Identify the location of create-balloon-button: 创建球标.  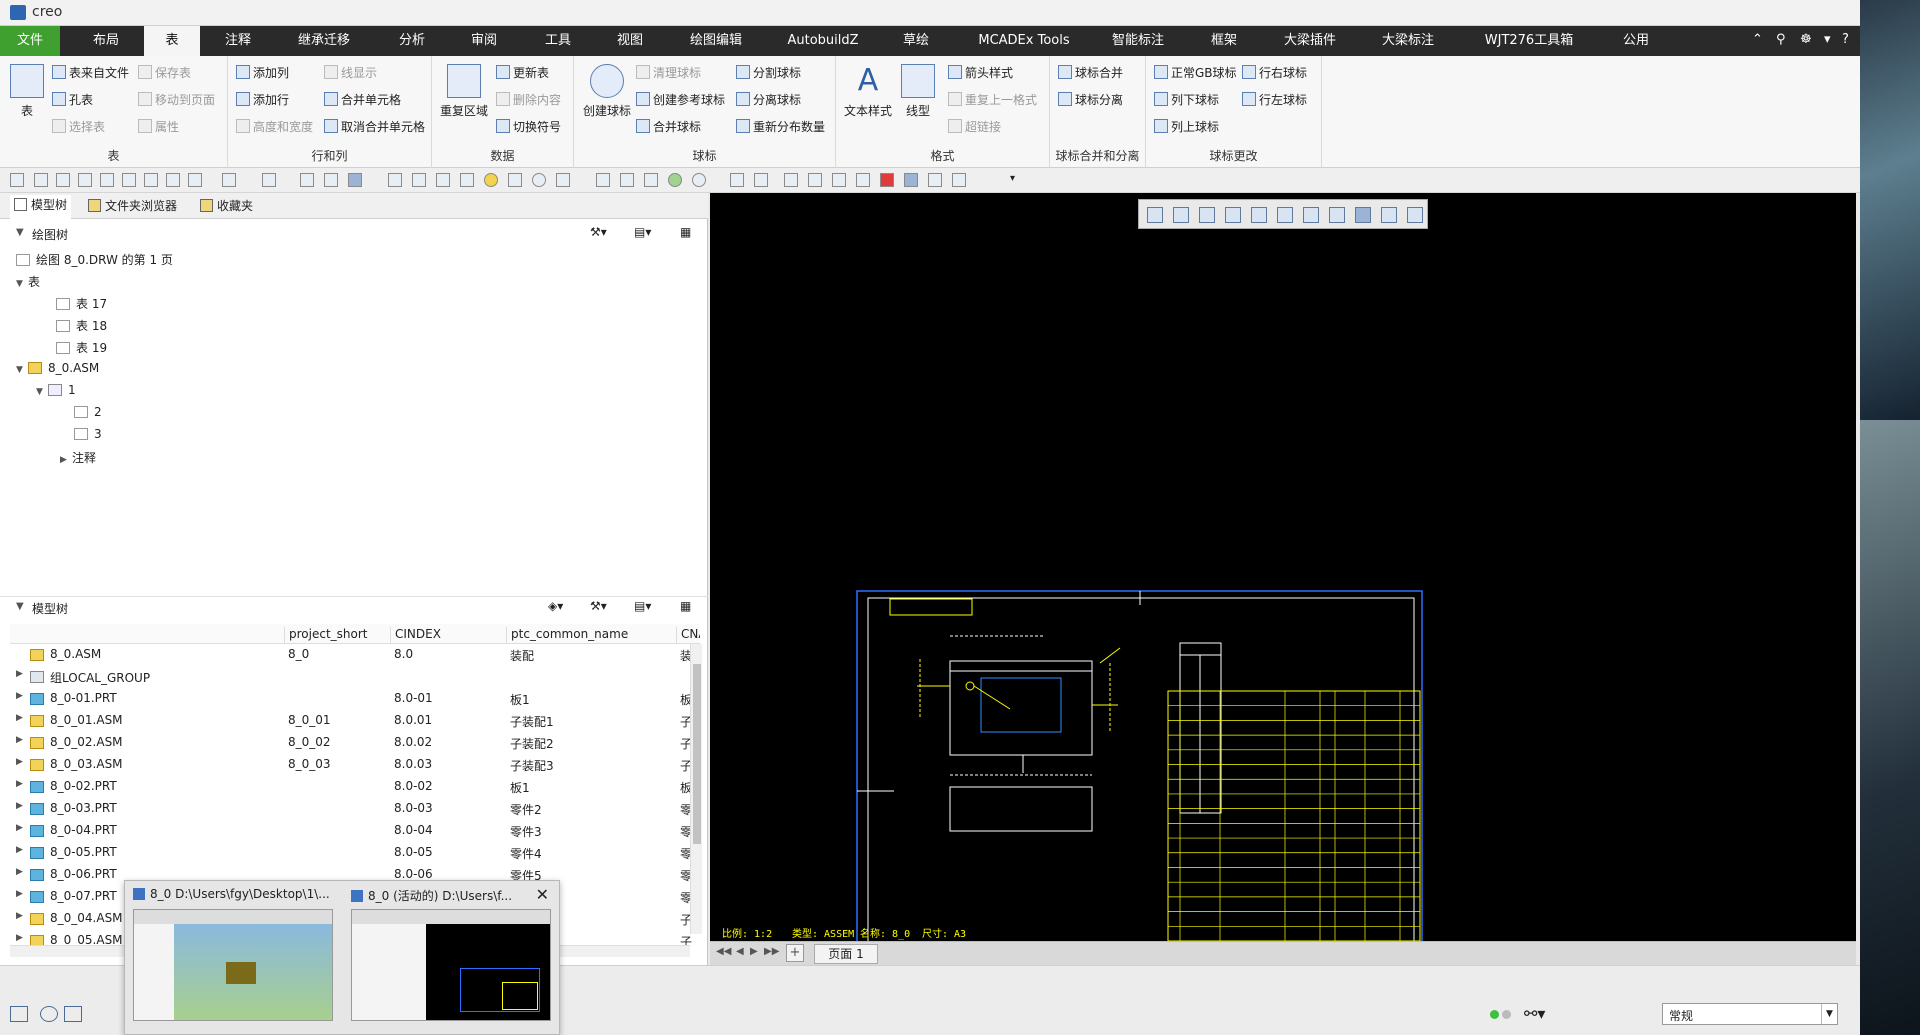
(607, 91).